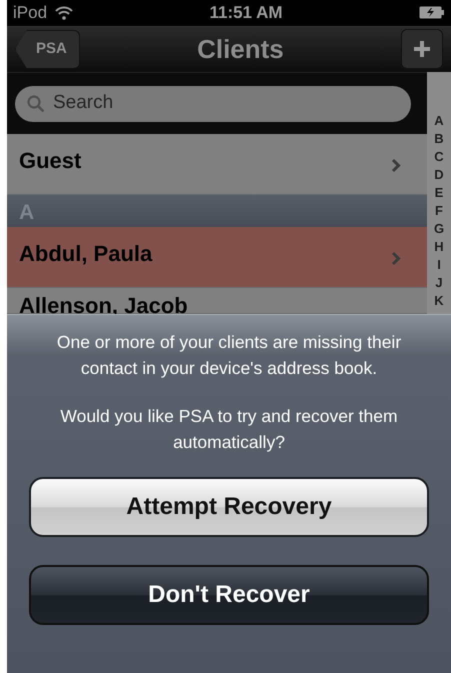  I want to click on wifi-icon, so click(64, 13).